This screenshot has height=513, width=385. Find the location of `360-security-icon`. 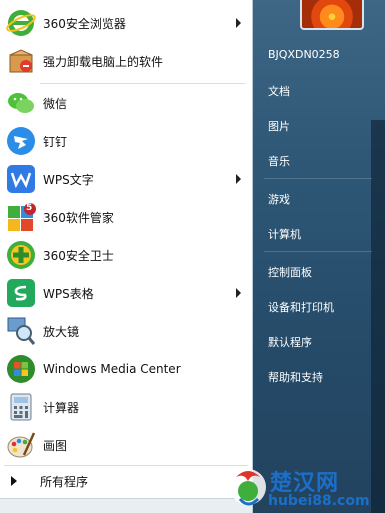

360-security-icon is located at coordinates (21, 255).